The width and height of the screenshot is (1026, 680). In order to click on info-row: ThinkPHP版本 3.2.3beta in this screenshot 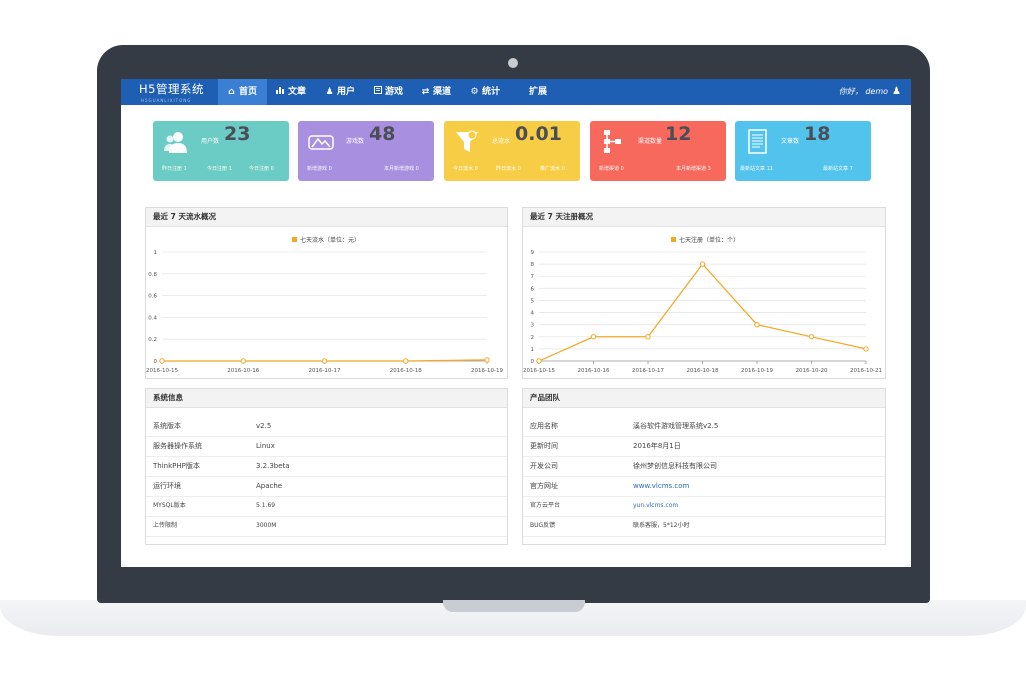, I will do `click(326, 466)`.